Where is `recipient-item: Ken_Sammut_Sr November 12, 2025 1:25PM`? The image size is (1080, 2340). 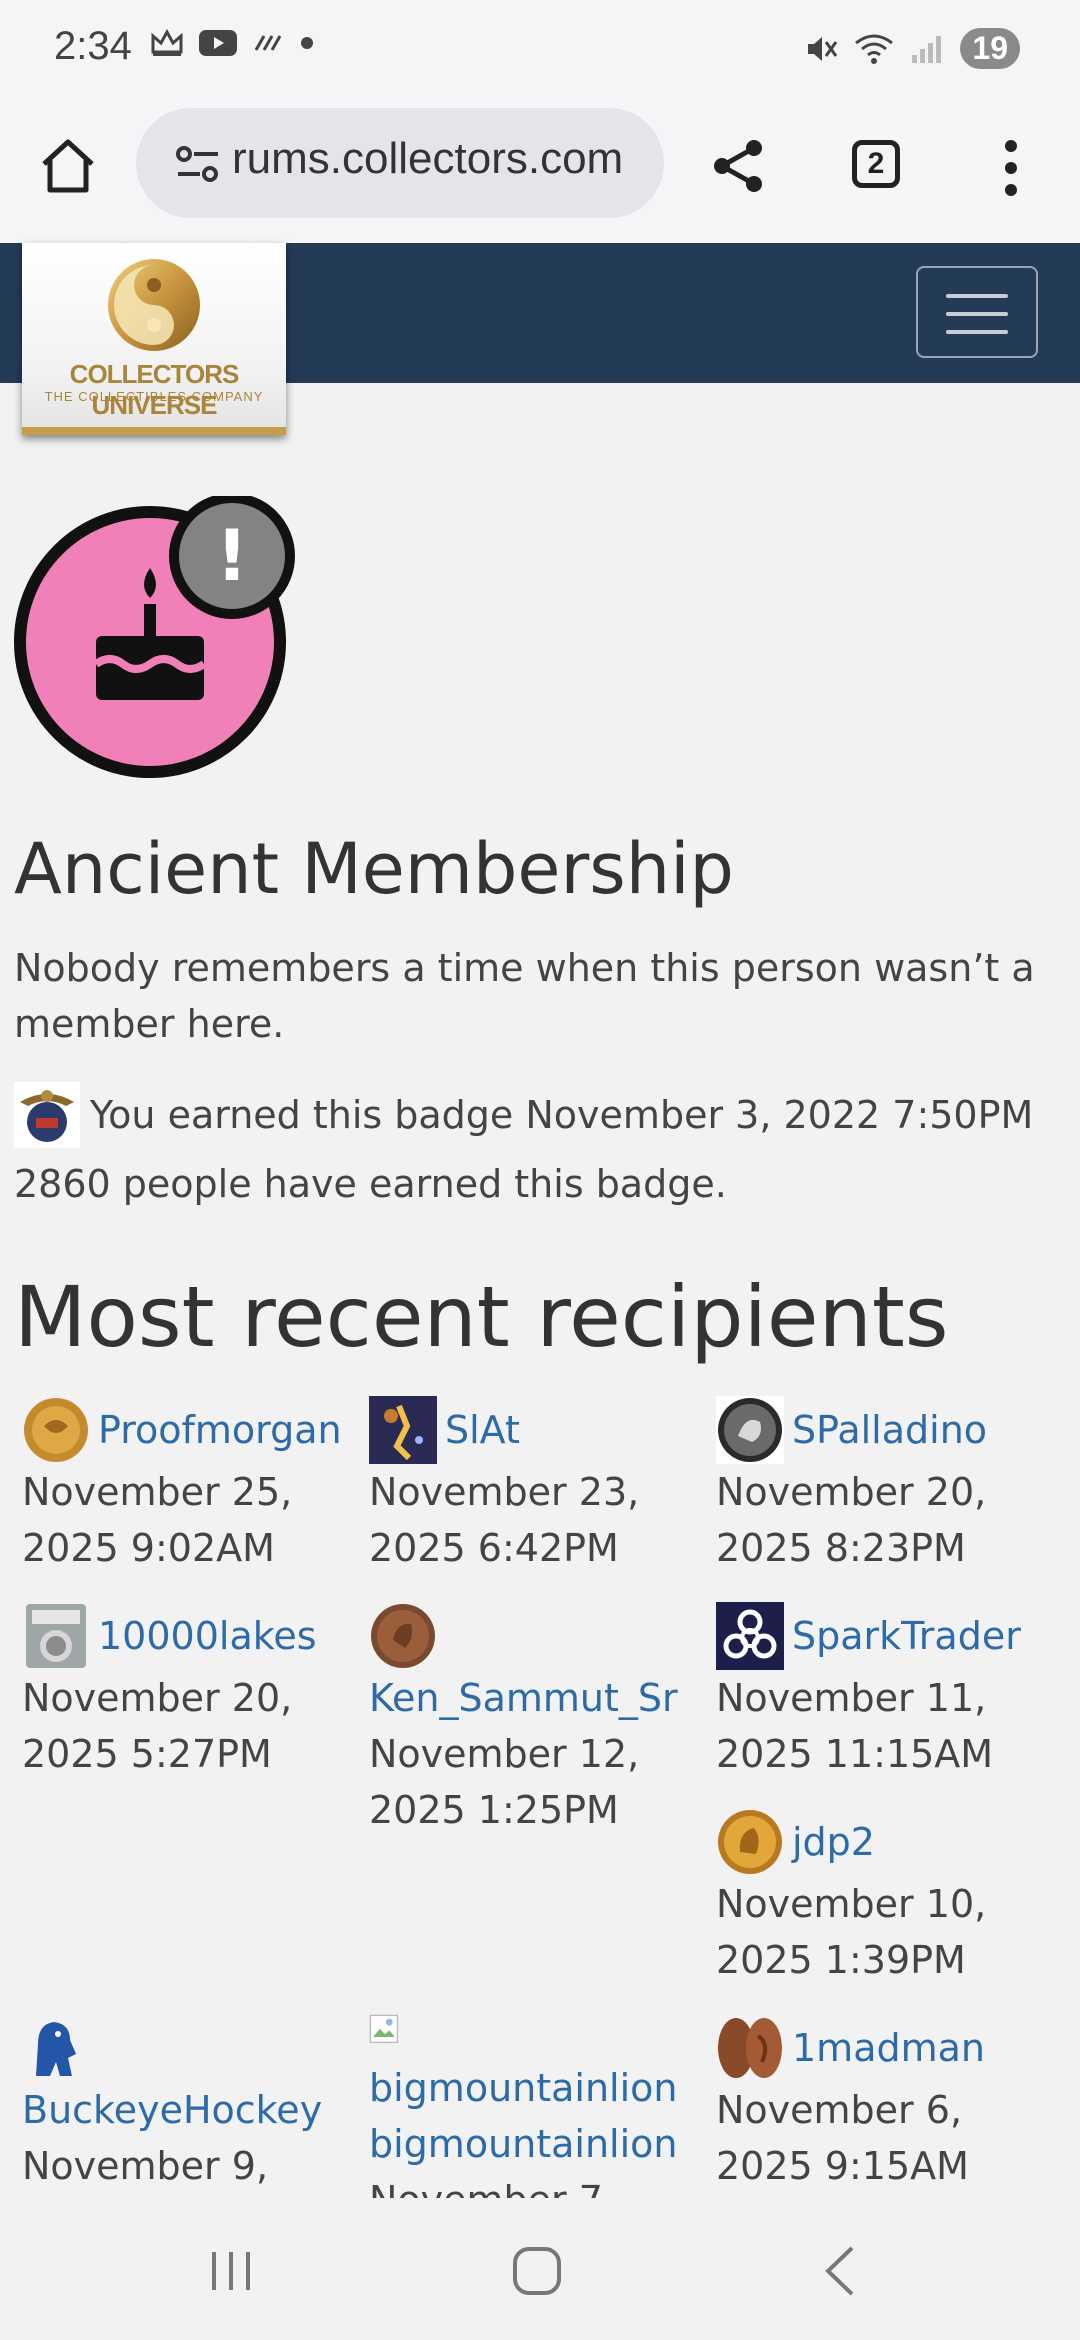 recipient-item: Ken_Sammut_Sr November 12, 2025 1:25PM is located at coordinates (539, 1720).